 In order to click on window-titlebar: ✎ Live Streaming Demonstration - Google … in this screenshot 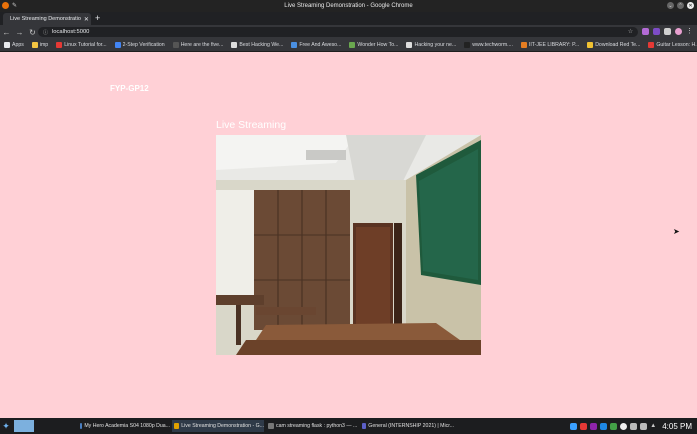, I will do `click(348, 6)`.